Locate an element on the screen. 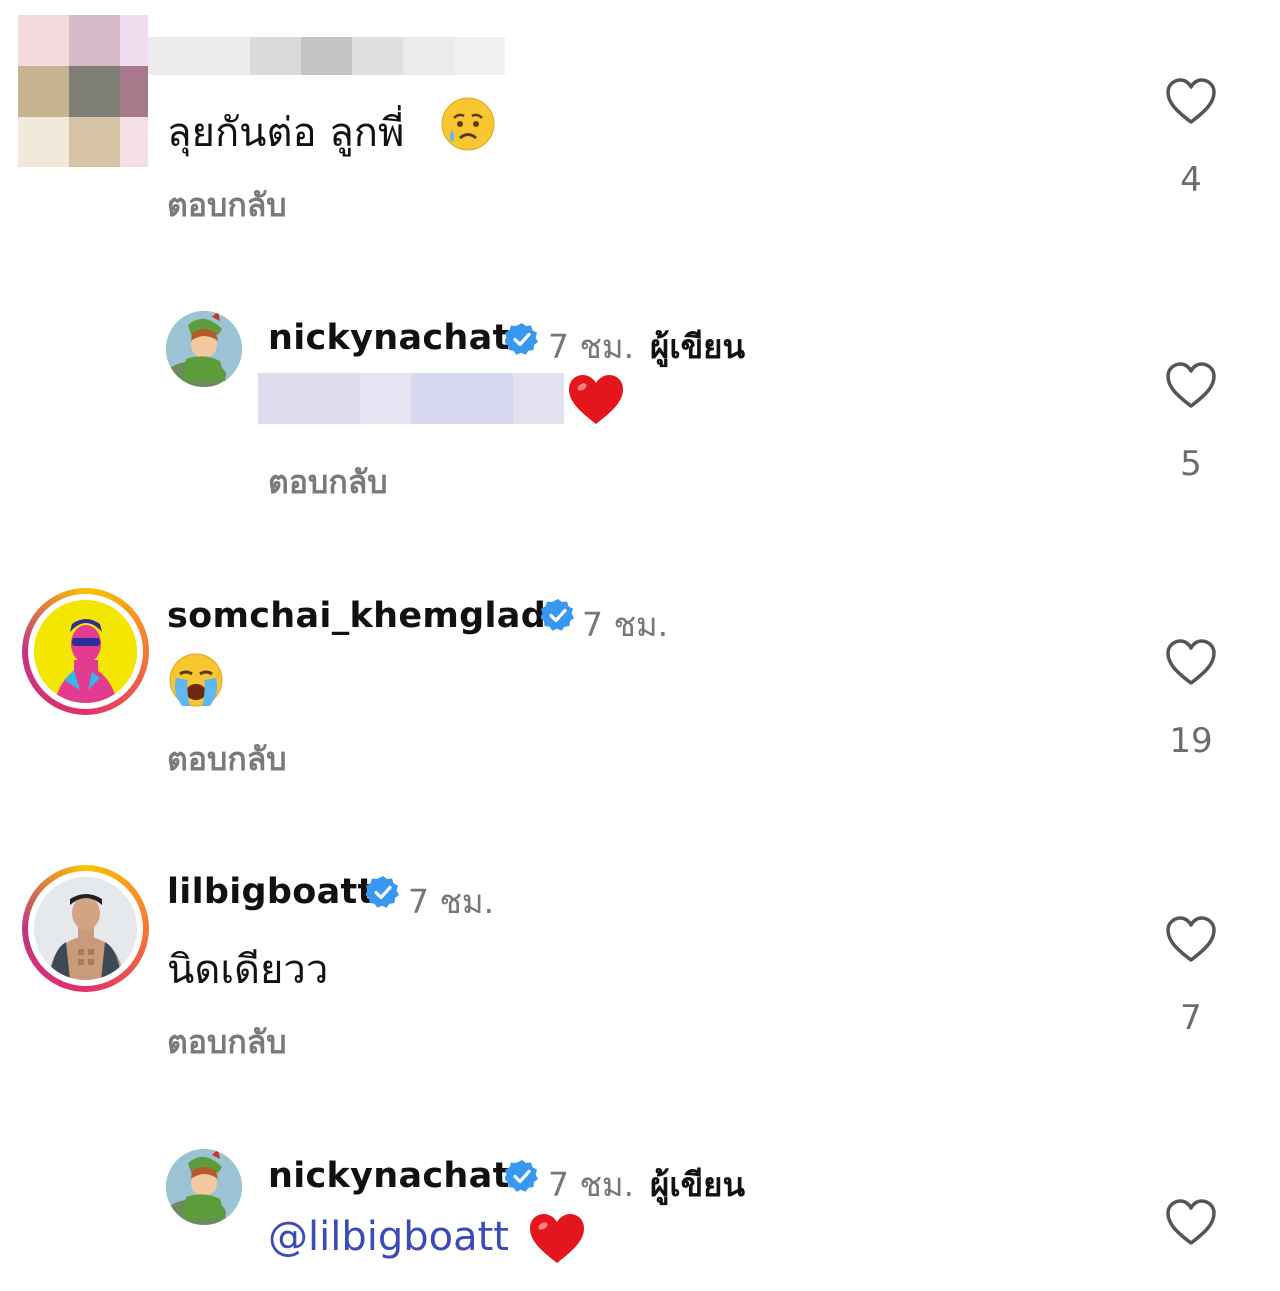  username: lilbigboatt is located at coordinates (271, 892).